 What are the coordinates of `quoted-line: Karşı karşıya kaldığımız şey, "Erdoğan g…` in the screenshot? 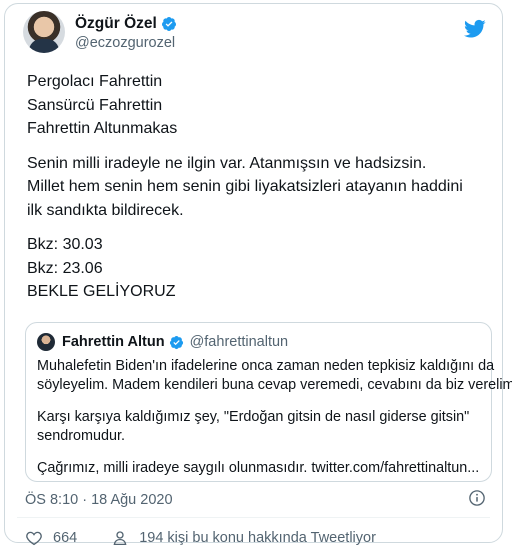 It's located at (253, 417).